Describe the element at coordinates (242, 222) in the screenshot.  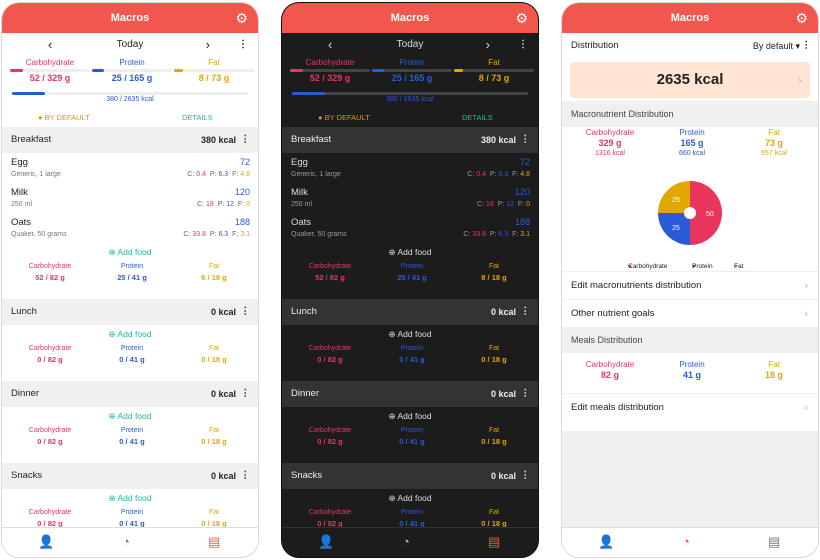
I see `food-kcal: 188` at that location.